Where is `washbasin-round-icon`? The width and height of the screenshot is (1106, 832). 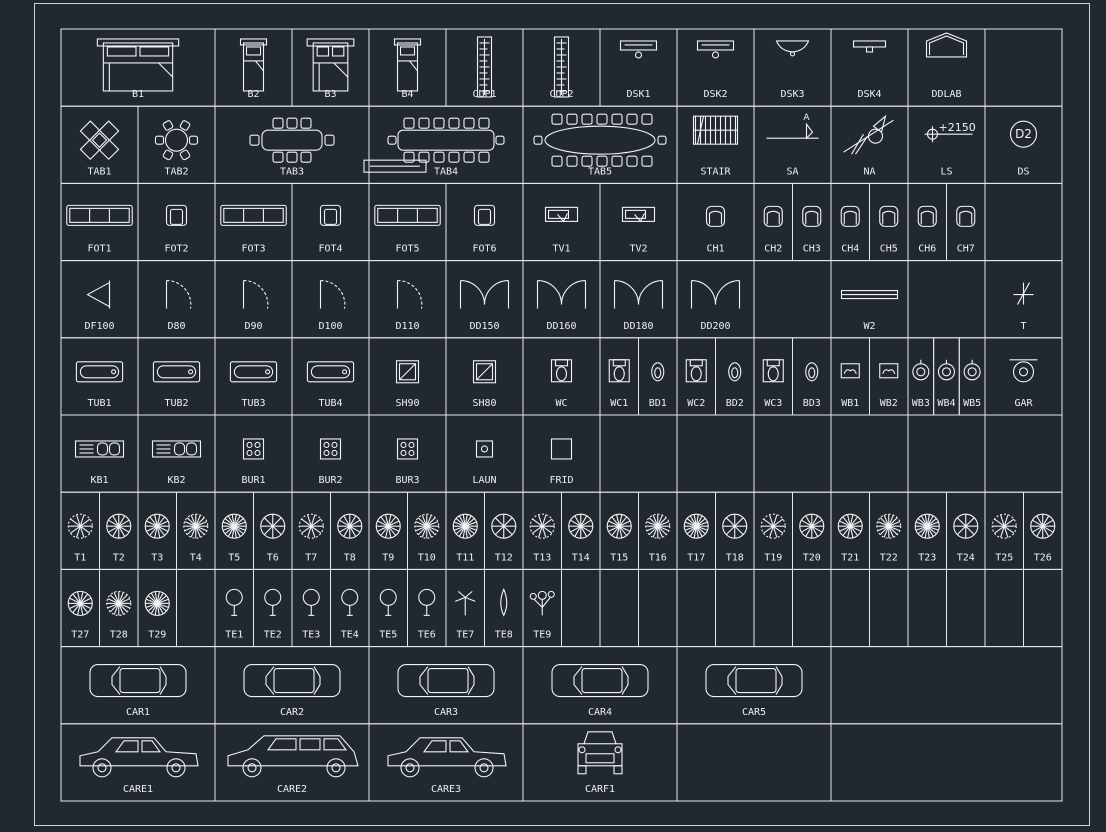 washbasin-round-icon is located at coordinates (972, 370).